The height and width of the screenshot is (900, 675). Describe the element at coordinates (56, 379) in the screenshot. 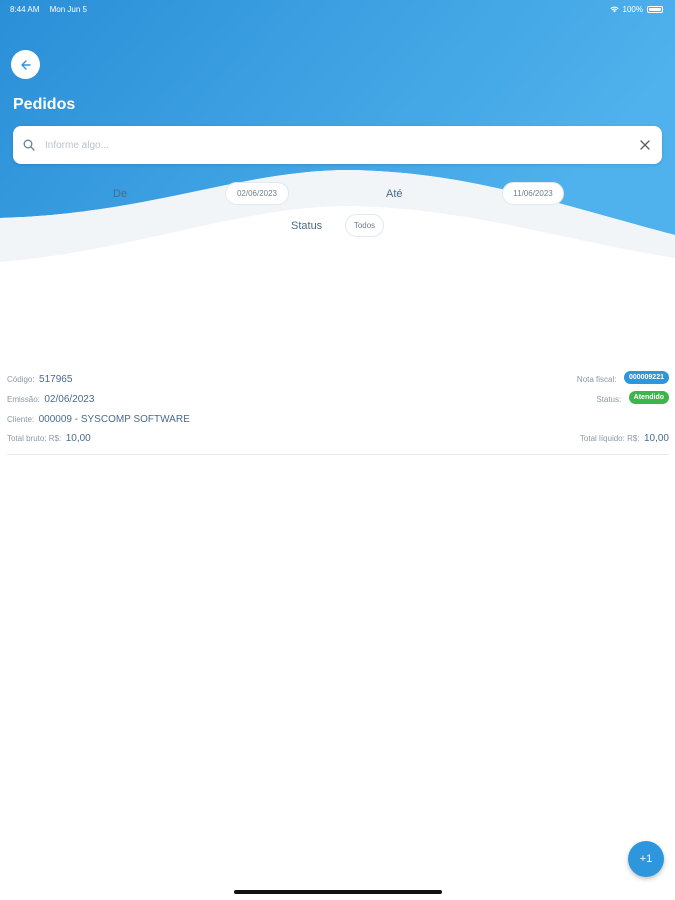

I see `order-code: 517965` at that location.